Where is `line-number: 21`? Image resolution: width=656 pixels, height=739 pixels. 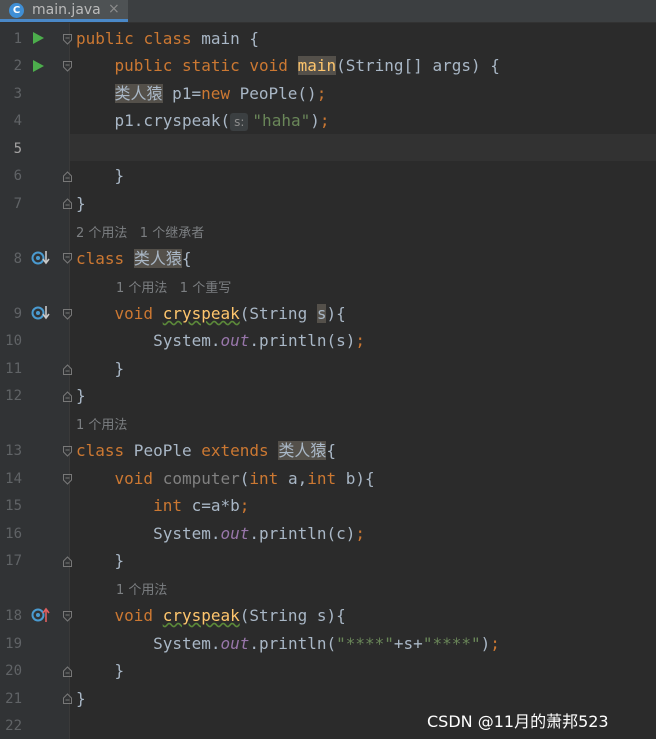
line-number: 21 is located at coordinates (13, 699).